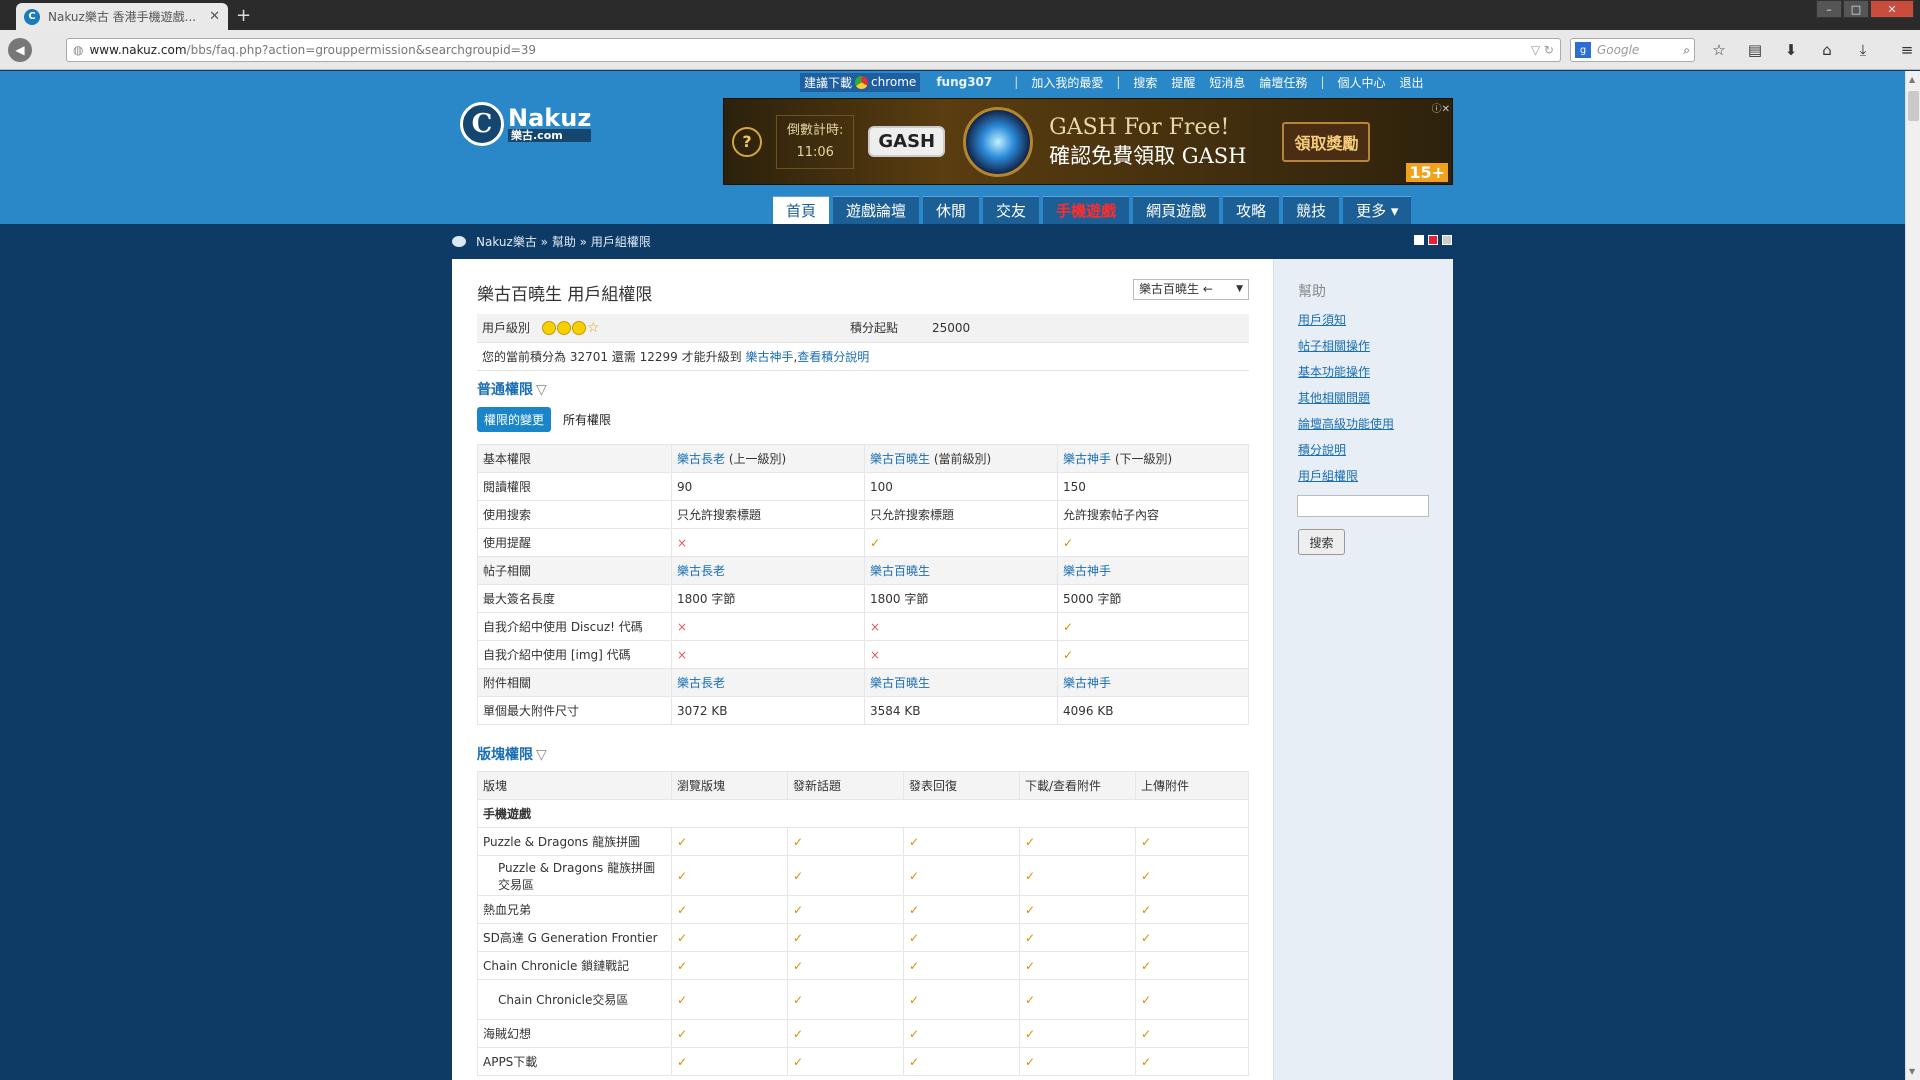 The width and height of the screenshot is (1920, 1080). I want to click on new-tab-button: +, so click(243, 15).